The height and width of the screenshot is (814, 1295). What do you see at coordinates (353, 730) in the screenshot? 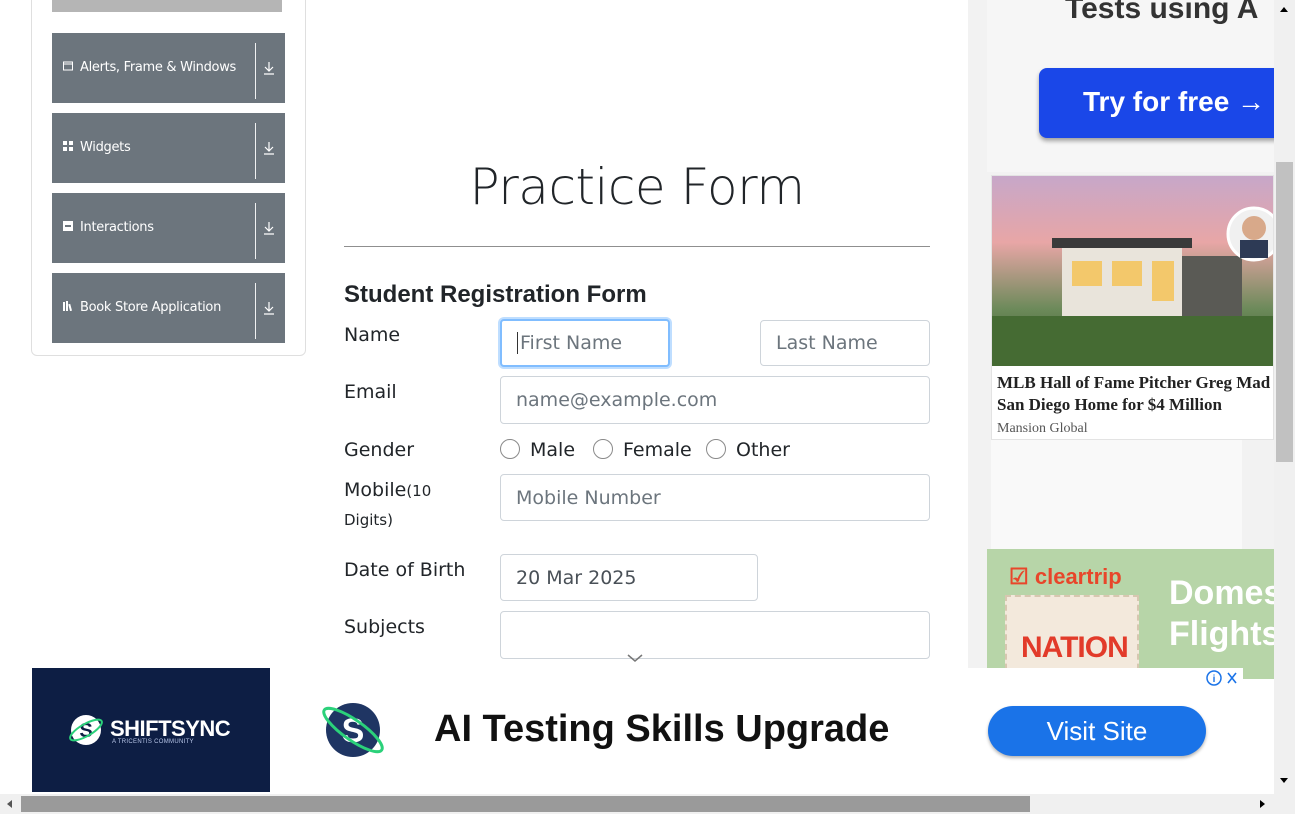
I see `s-logo-icon: S` at bounding box center [353, 730].